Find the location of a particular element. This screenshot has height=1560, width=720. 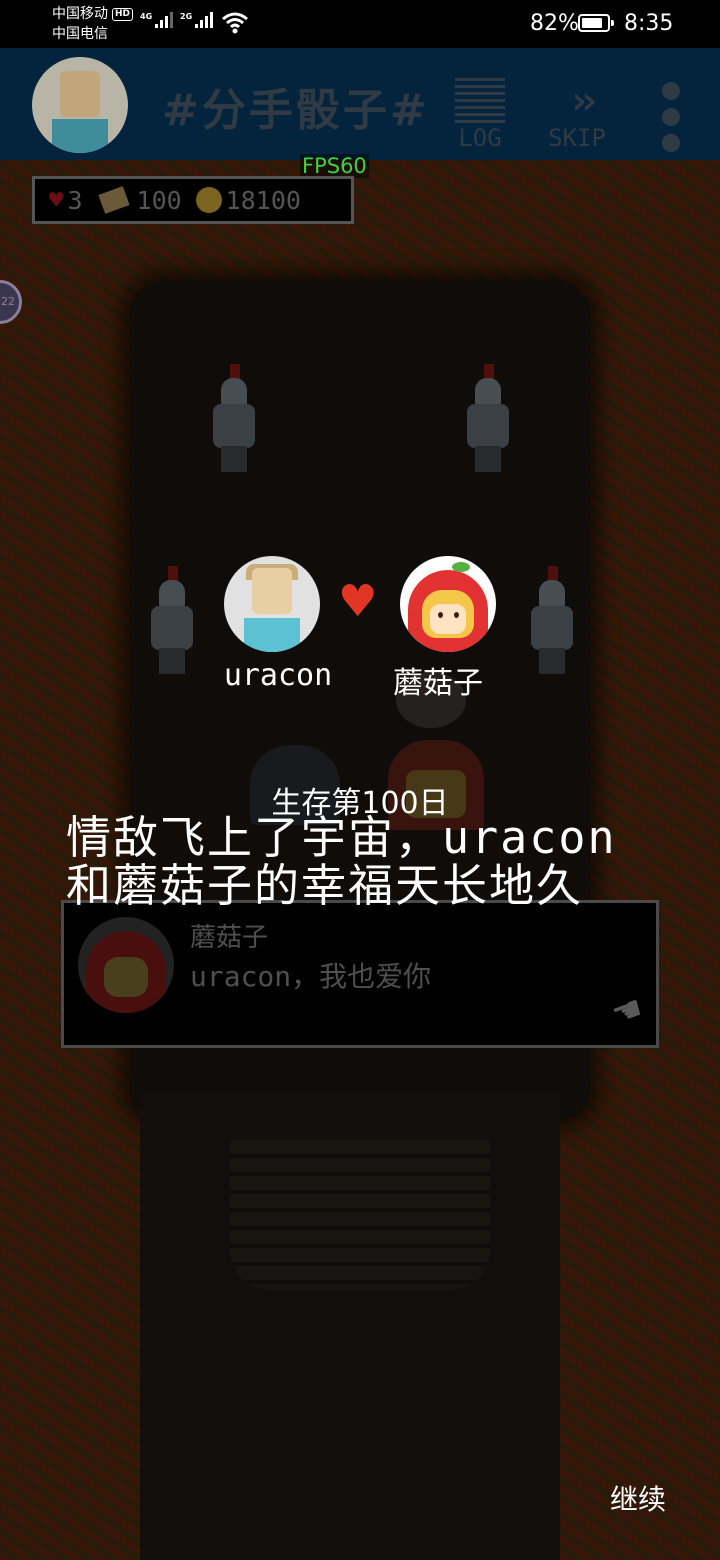

network-1-label: 4G is located at coordinates (146, 16).